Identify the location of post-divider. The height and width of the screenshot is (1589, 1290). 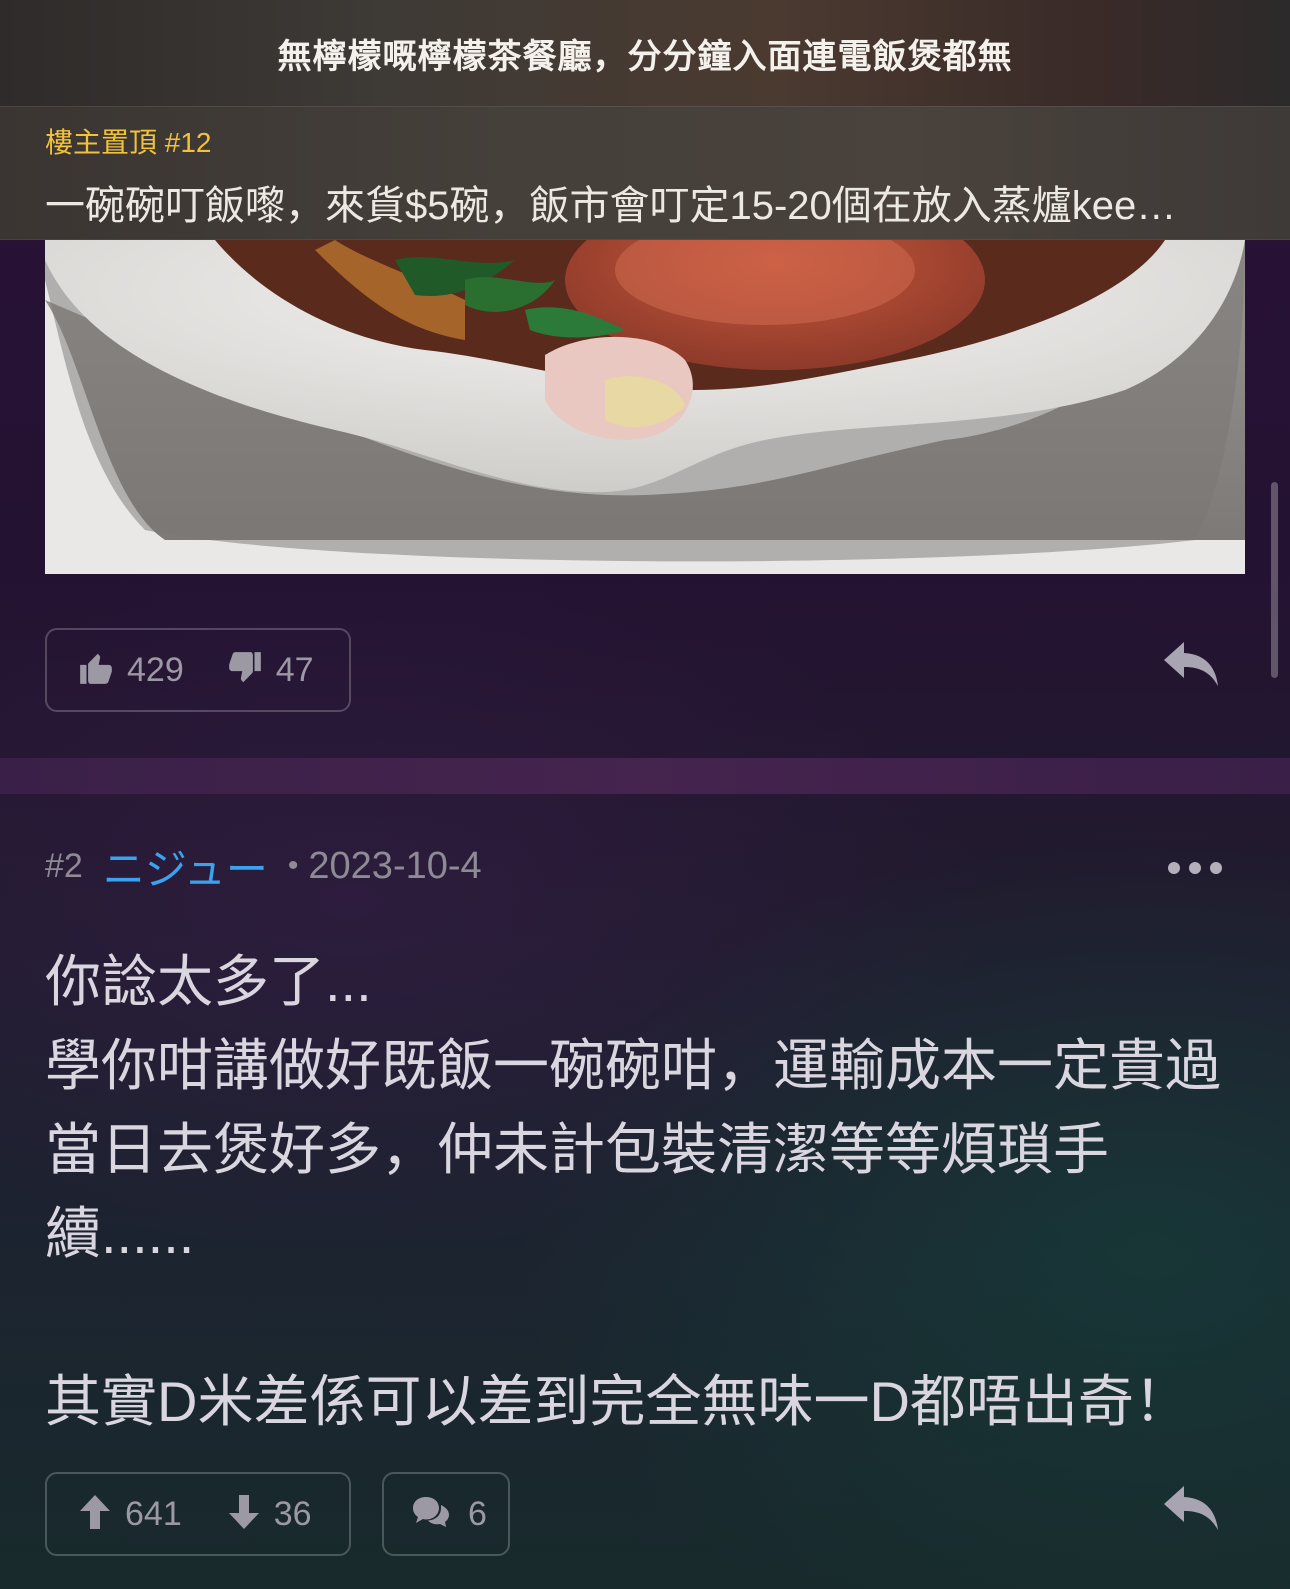
(645, 776).